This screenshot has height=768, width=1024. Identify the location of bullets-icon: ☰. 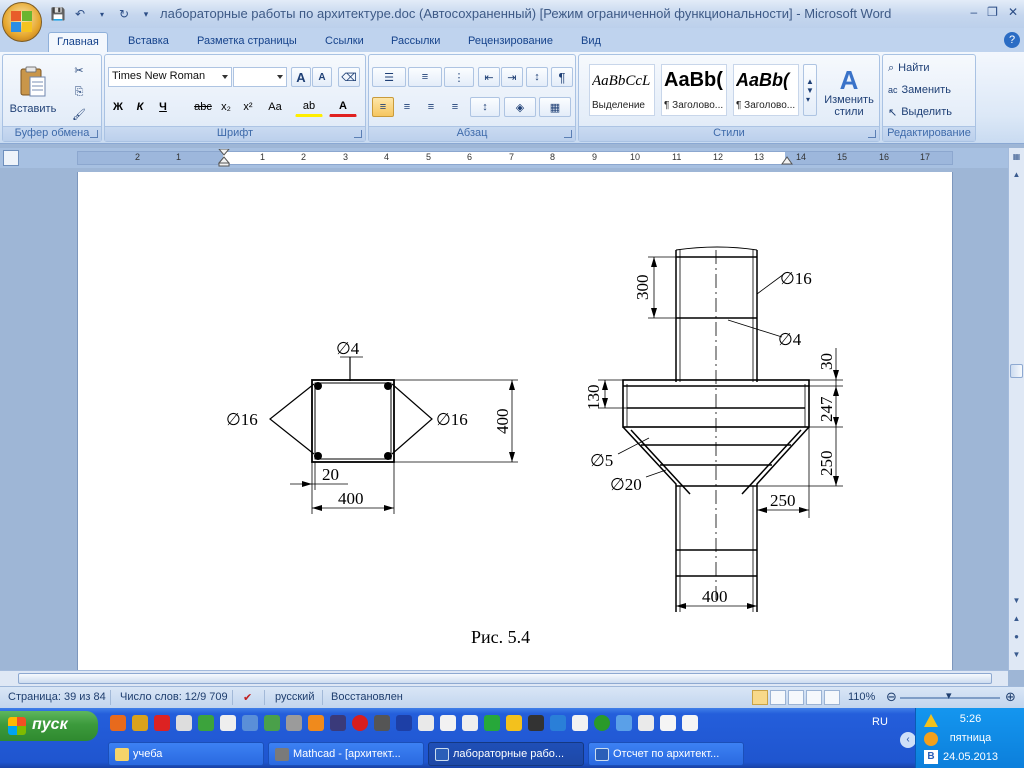
(389, 77).